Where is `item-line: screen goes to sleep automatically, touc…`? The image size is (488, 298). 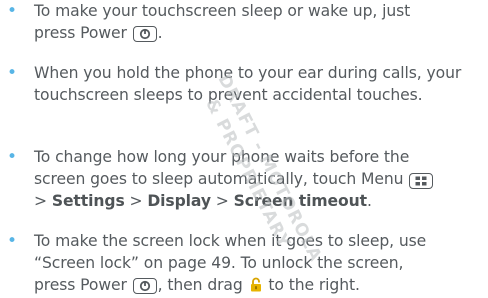
item-line: screen goes to sleep automatically, touc… is located at coordinates (260, 179).